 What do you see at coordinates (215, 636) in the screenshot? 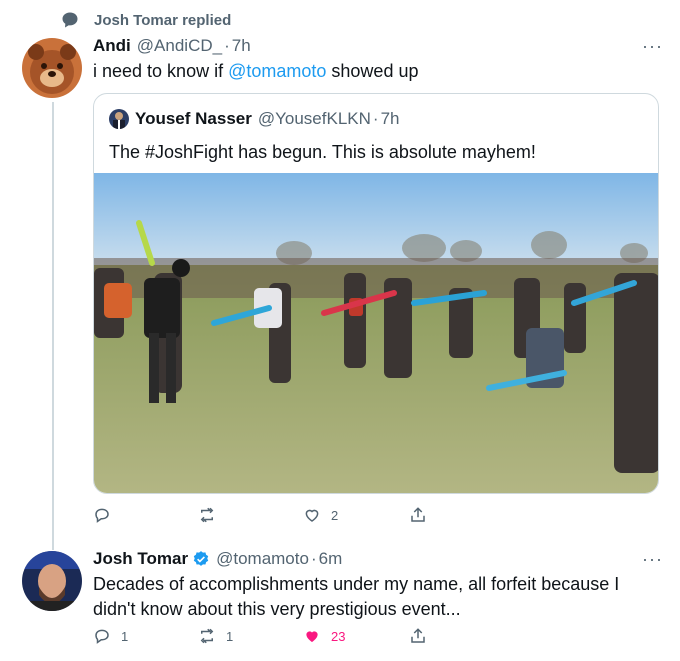
I see `retweet-button: 1` at bounding box center [215, 636].